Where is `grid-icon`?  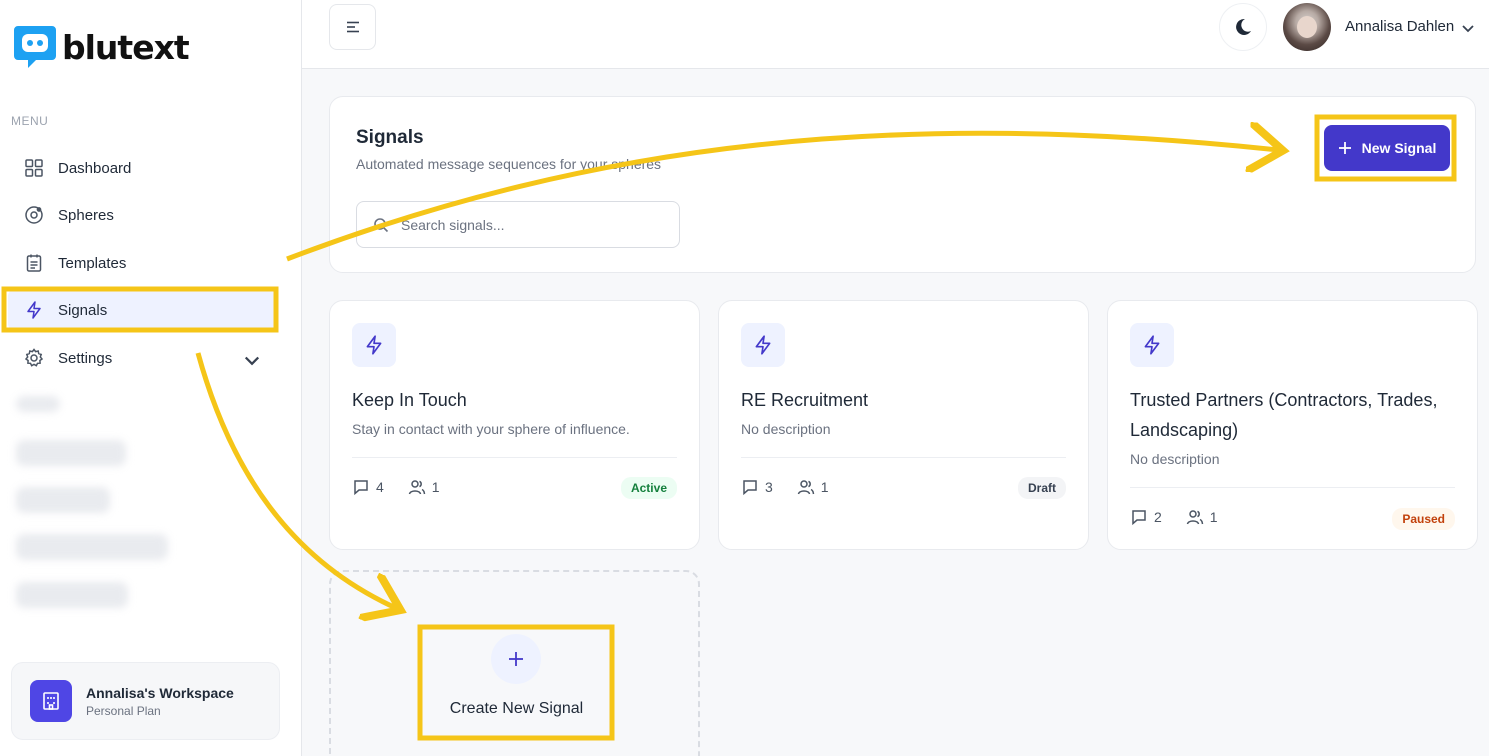
grid-icon is located at coordinates (34, 168).